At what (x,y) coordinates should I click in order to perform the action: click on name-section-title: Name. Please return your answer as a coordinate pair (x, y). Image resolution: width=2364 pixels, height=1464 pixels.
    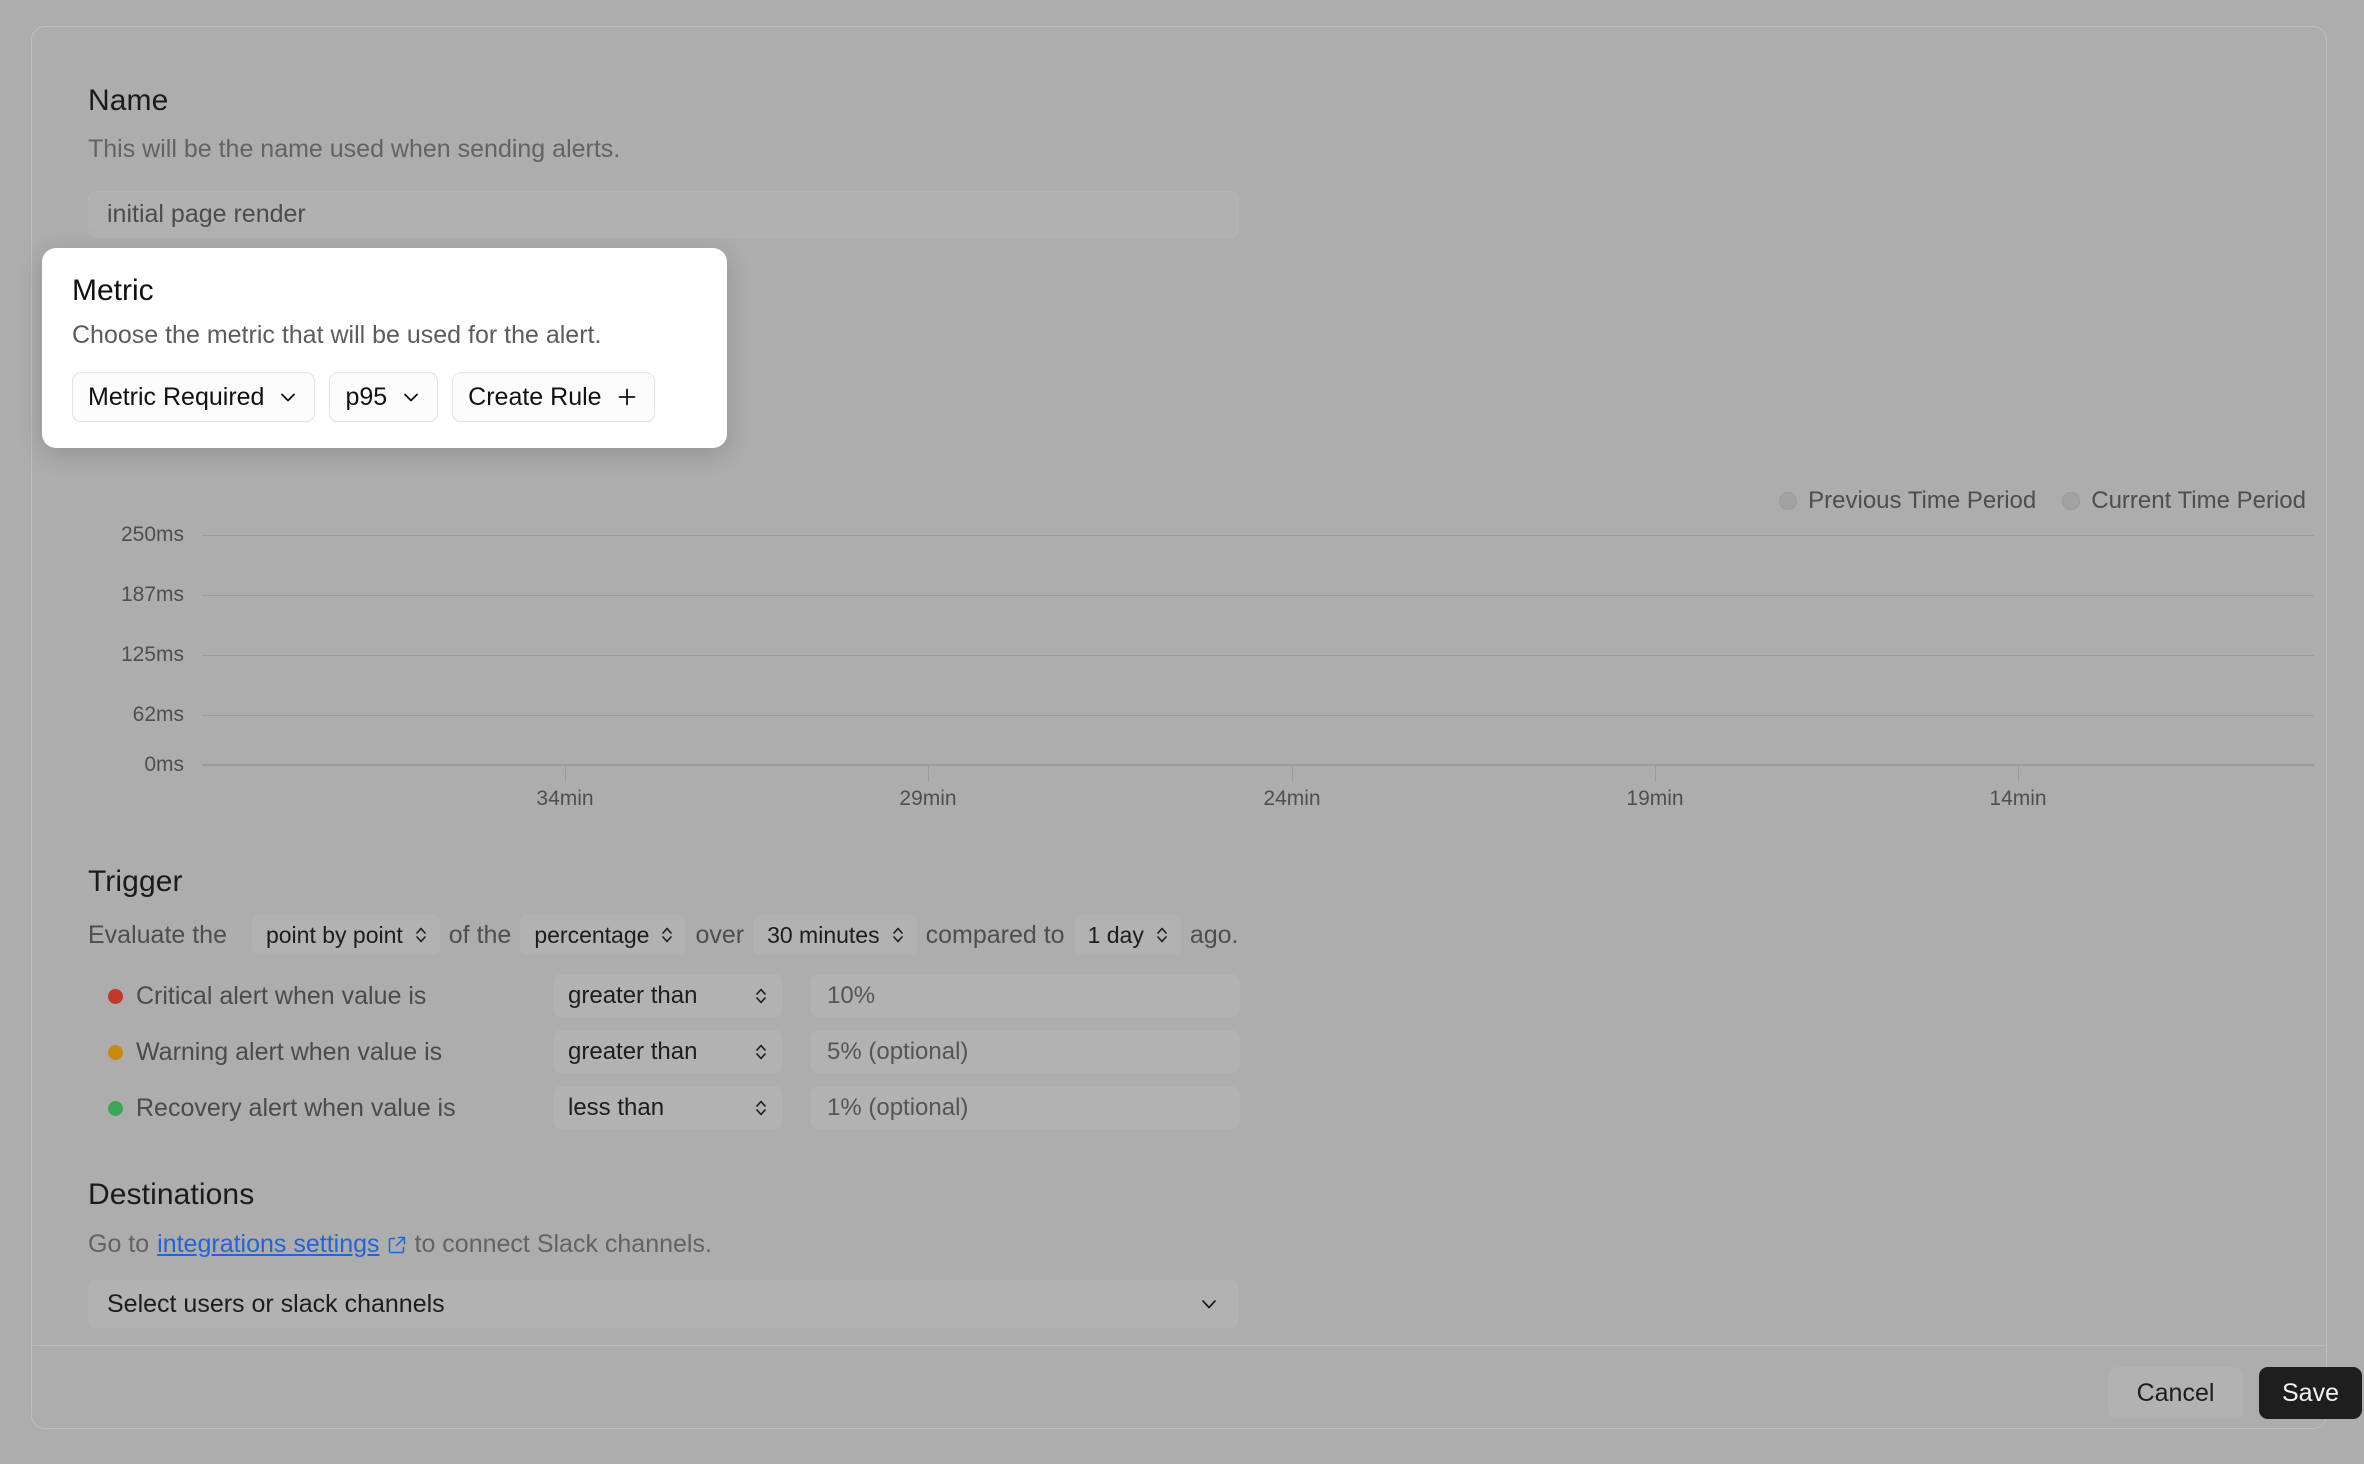
    Looking at the image, I should click on (128, 100).